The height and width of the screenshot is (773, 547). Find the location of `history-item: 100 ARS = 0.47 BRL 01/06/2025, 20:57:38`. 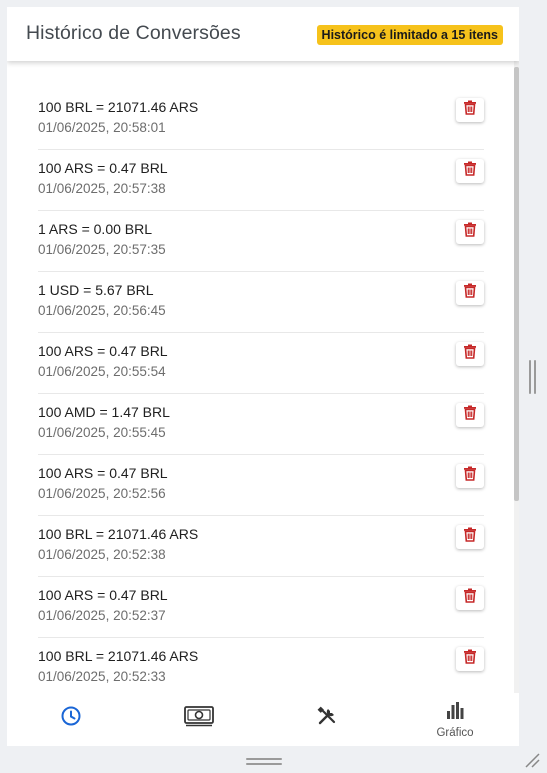

history-item: 100 ARS = 0.47 BRL 01/06/2025, 20:57:38 is located at coordinates (261, 180).